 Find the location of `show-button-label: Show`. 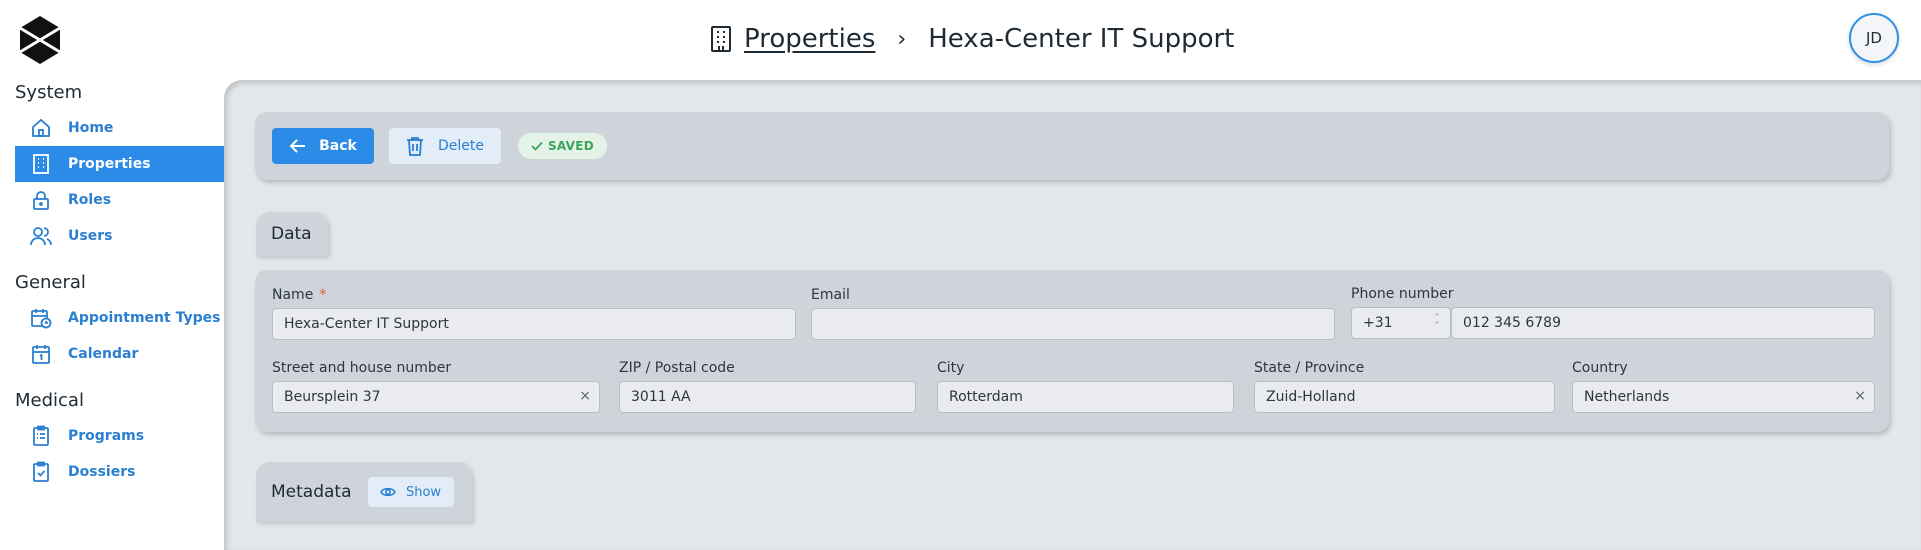

show-button-label: Show is located at coordinates (423, 492).